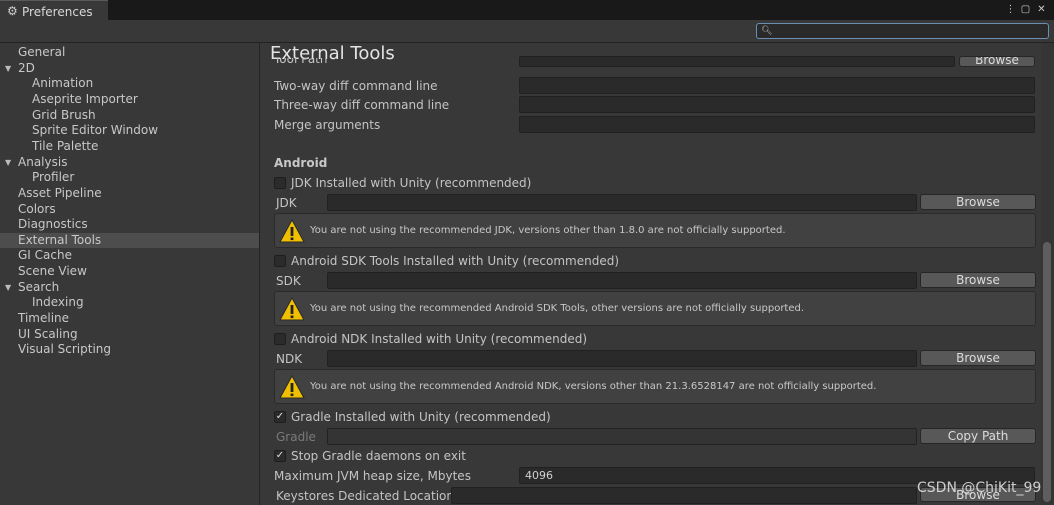  Describe the element at coordinates (978, 358) in the screenshot. I see `ndk-browse-button: Browse` at that location.